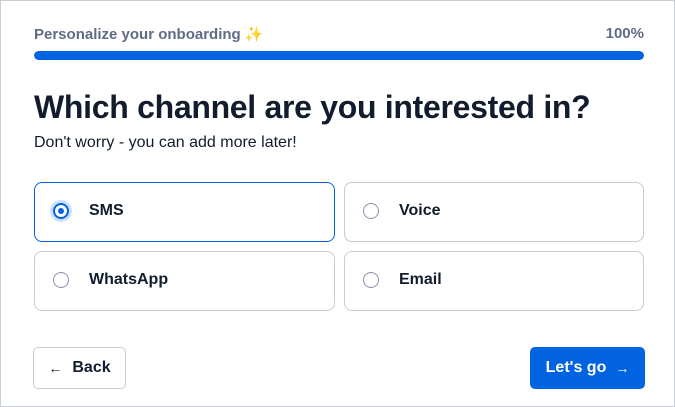 The image size is (675, 407). What do you see at coordinates (371, 211) in the screenshot?
I see `radio-voice` at bounding box center [371, 211].